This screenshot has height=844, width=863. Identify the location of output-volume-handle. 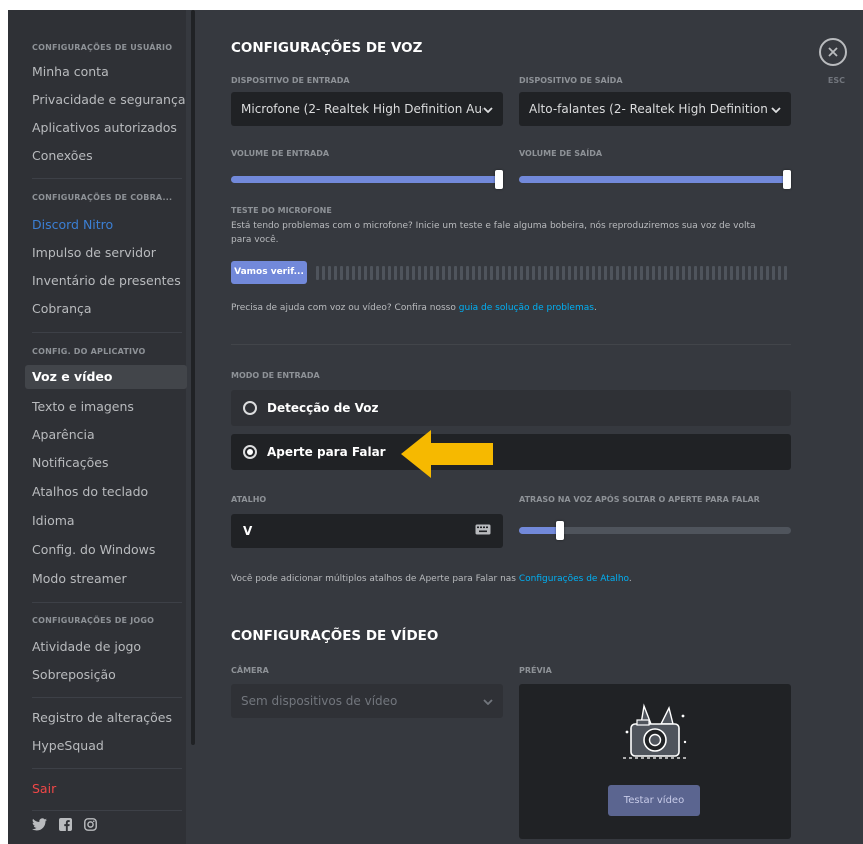
(787, 179).